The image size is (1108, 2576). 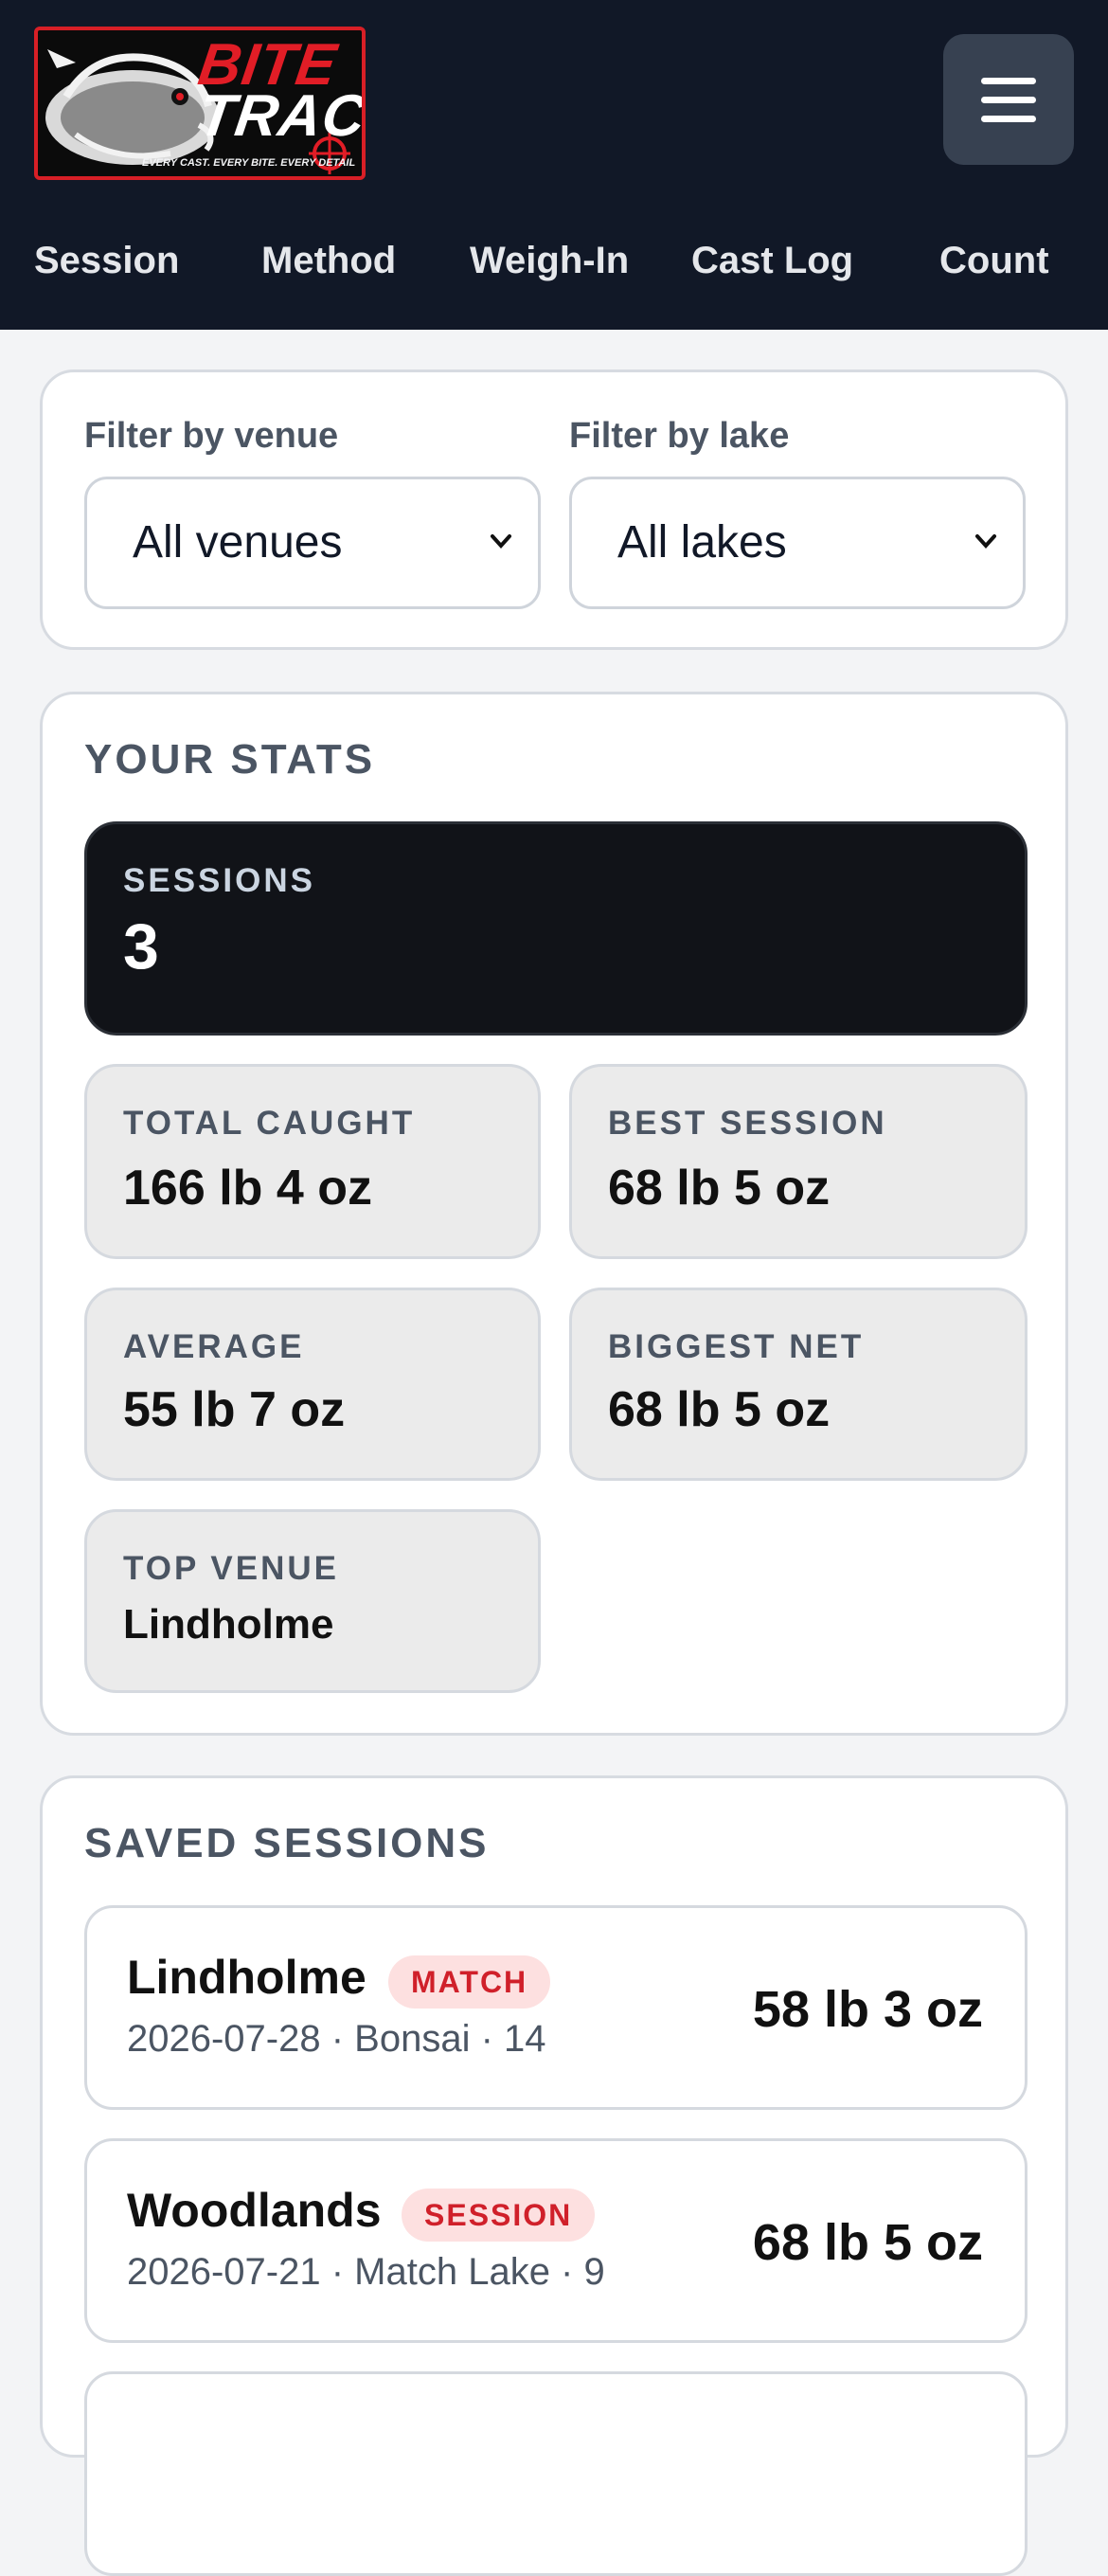 What do you see at coordinates (556, 2473) in the screenshot?
I see `session-row` at bounding box center [556, 2473].